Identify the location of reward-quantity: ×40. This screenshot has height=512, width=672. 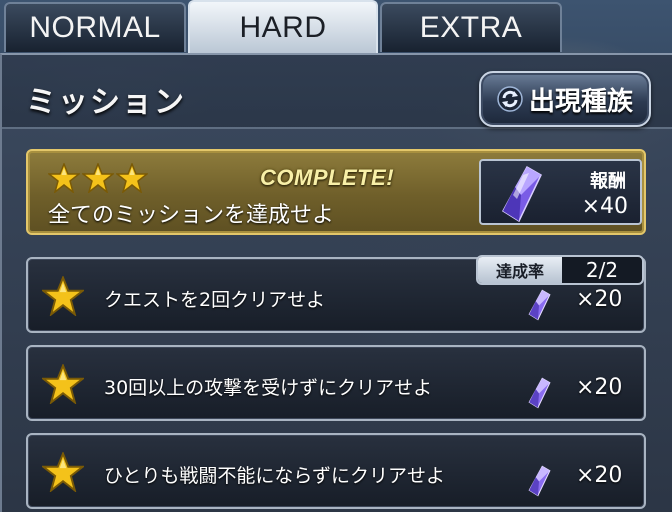
(604, 206).